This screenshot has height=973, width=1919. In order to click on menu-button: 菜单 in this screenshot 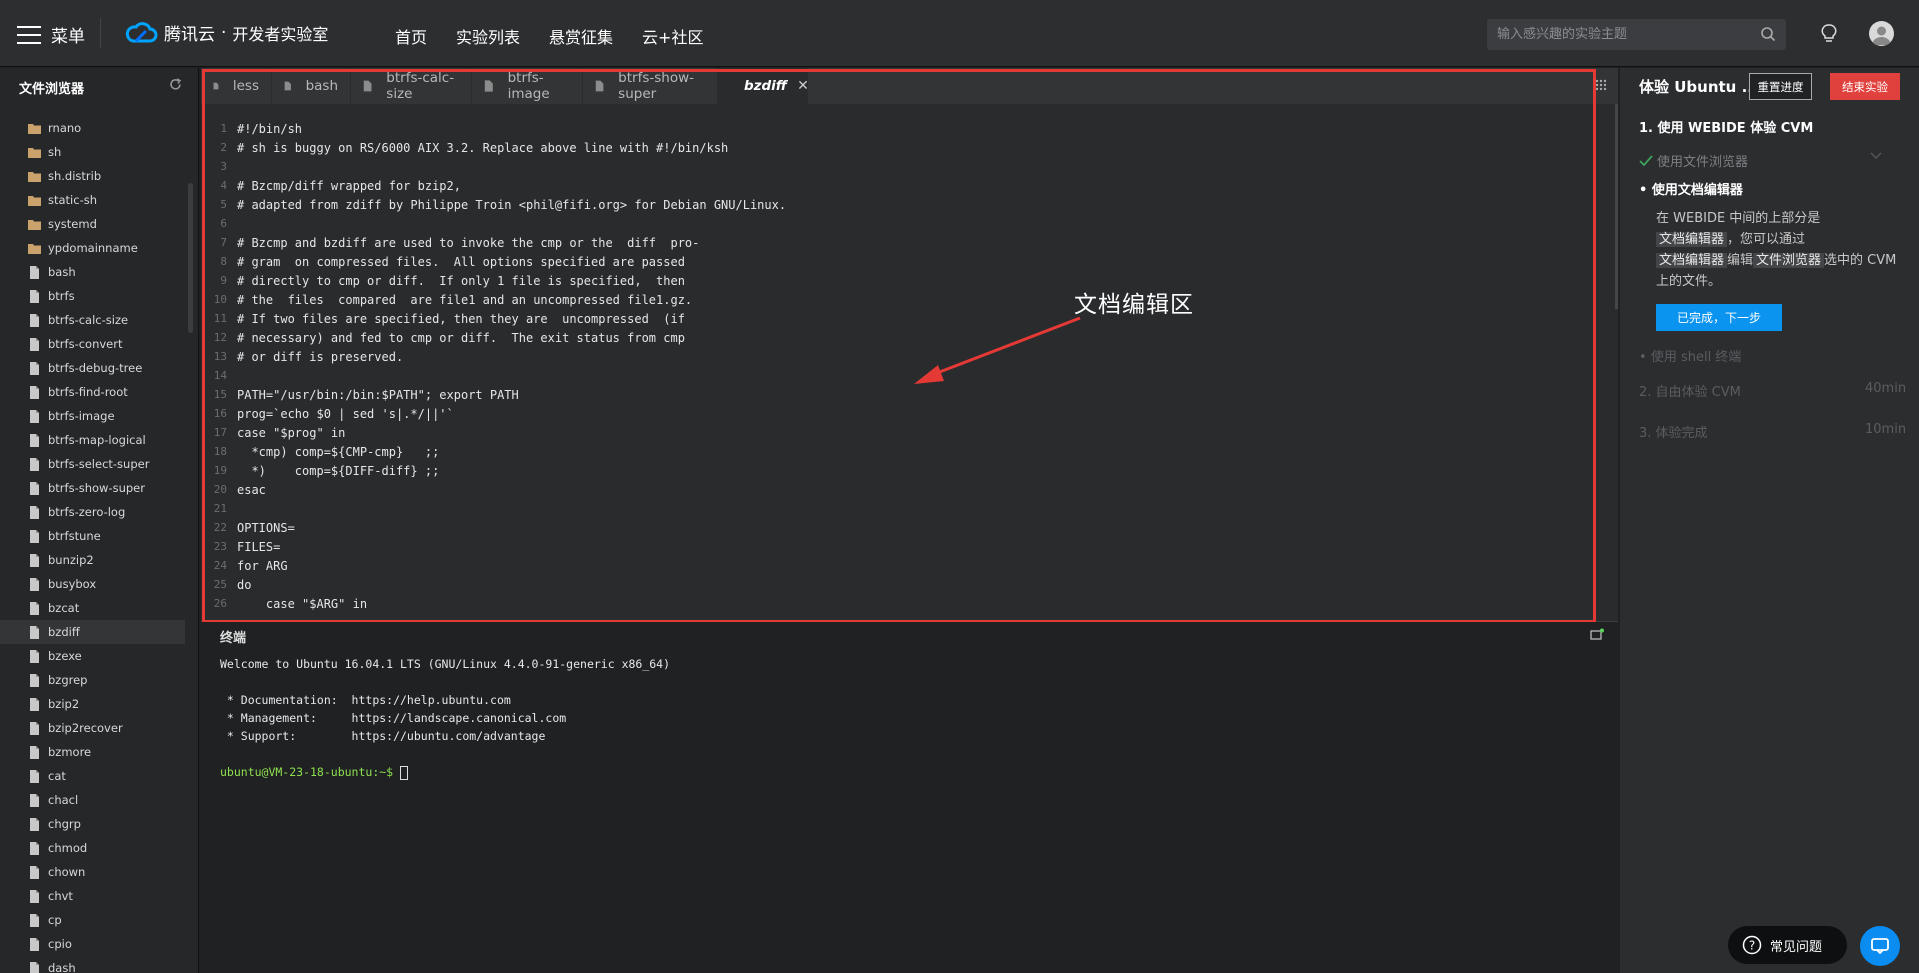, I will do `click(51, 34)`.